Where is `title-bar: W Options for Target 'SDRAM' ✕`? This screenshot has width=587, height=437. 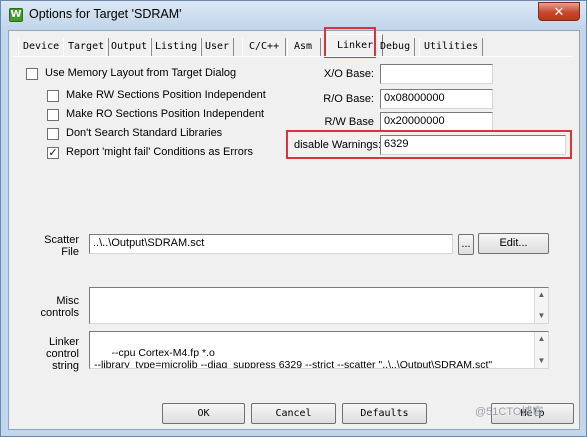 title-bar: W Options for Target 'SDRAM' ✕ is located at coordinates (293, 15).